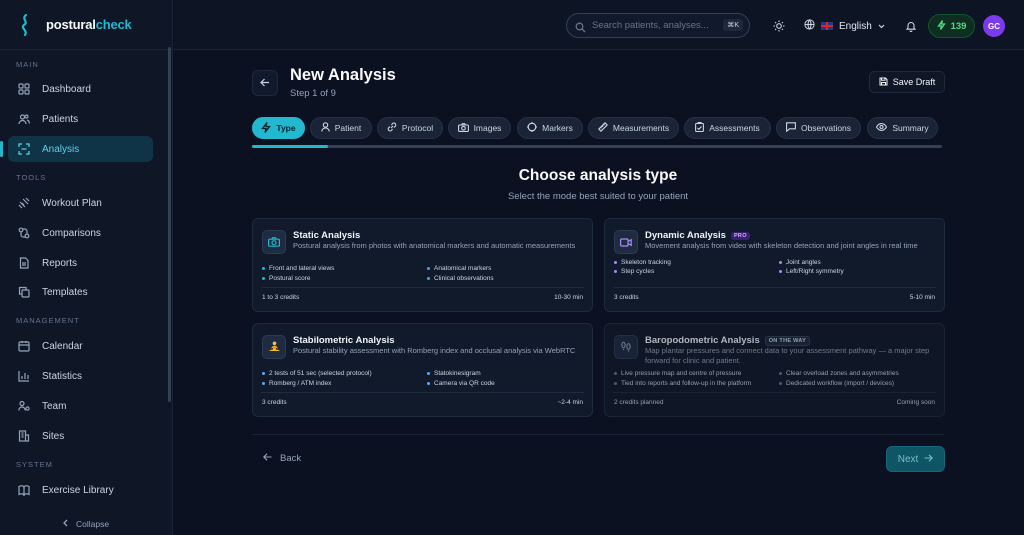  What do you see at coordinates (844, 26) in the screenshot?
I see `language-selector: English` at bounding box center [844, 26].